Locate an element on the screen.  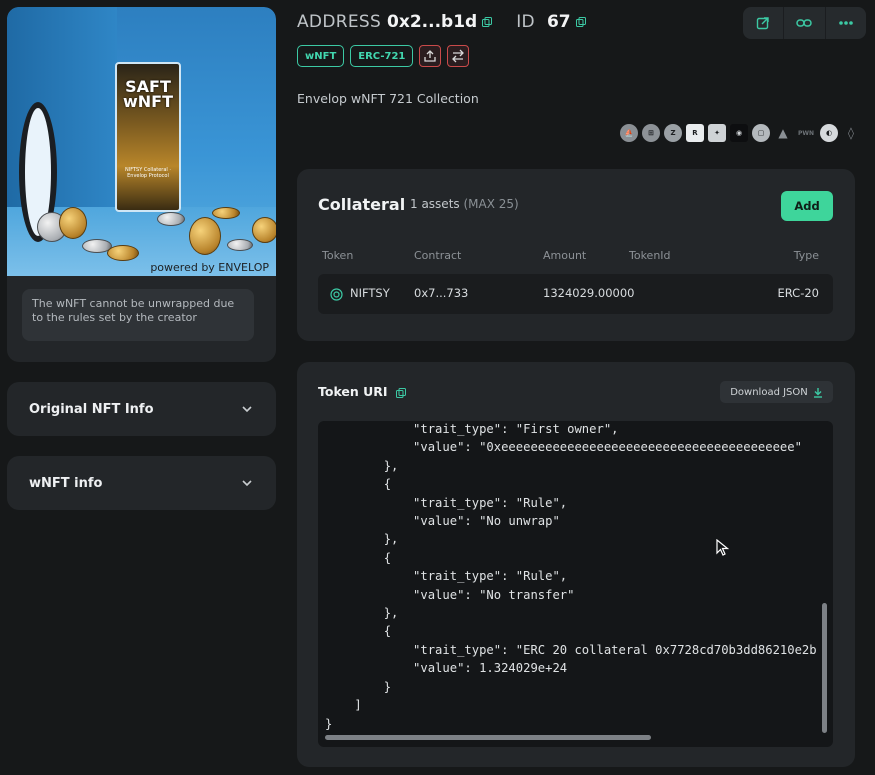
chain-1-icon: ⛵ is located at coordinates (629, 133).